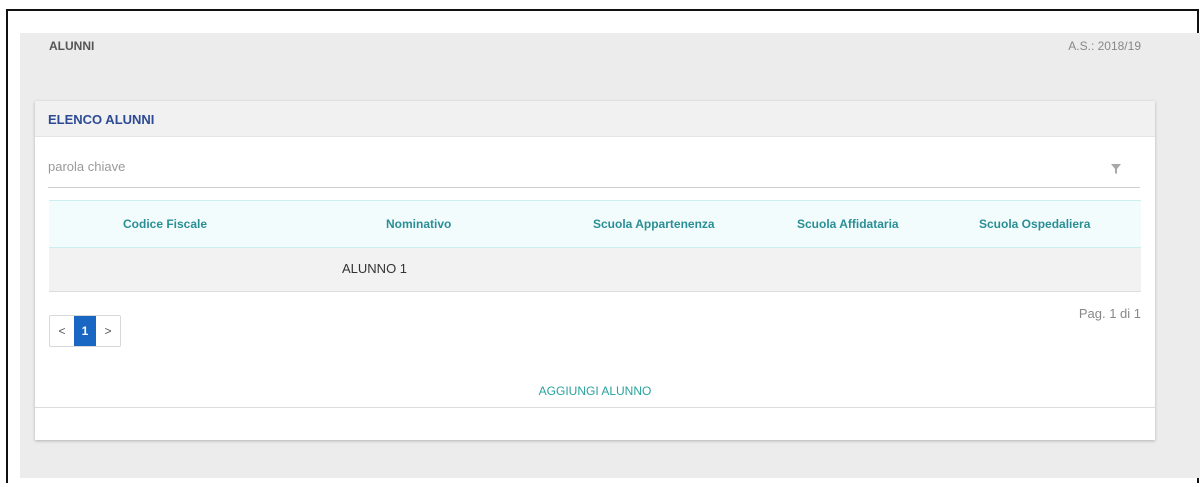  I want to click on column-header-scuola-ospedaliera: Scuola Ospedaliera, so click(1034, 224).